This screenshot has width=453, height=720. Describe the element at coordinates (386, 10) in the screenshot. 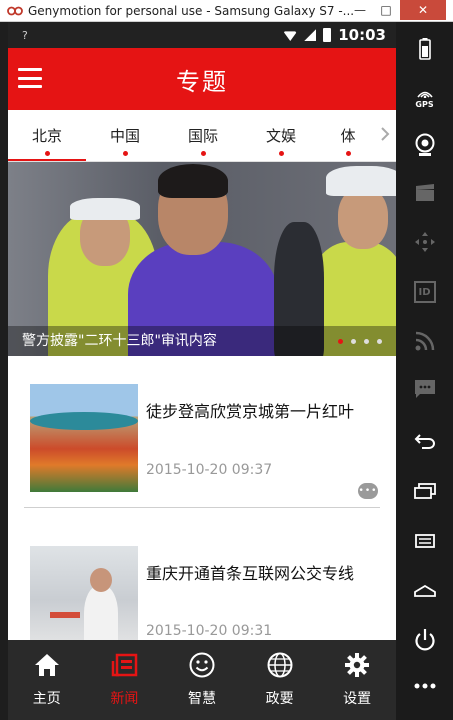

I see `maximize-button: □` at that location.